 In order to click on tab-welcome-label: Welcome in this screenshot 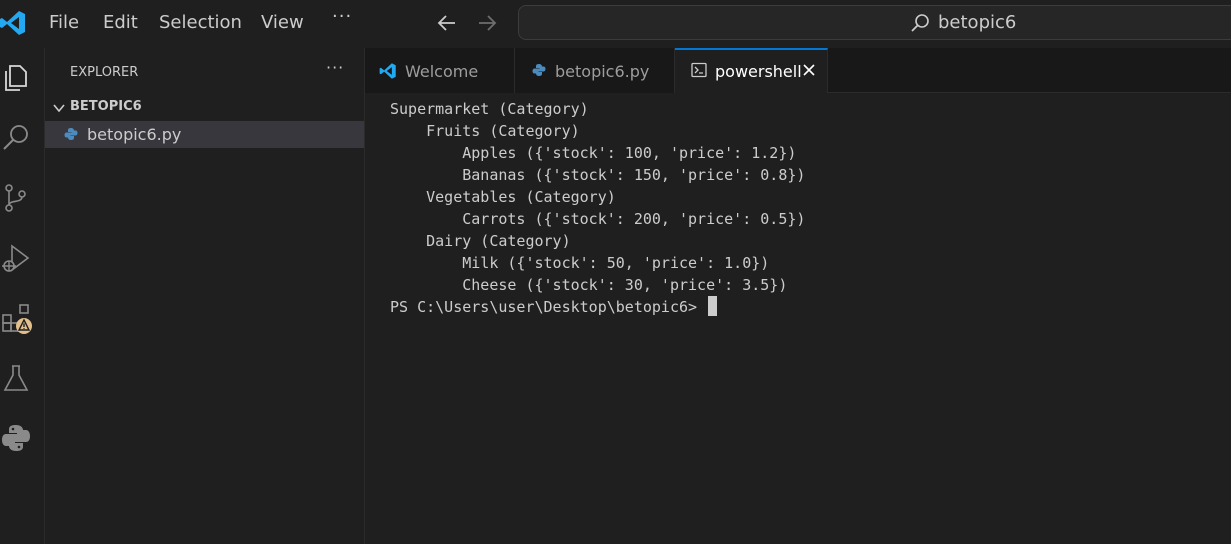, I will do `click(442, 71)`.